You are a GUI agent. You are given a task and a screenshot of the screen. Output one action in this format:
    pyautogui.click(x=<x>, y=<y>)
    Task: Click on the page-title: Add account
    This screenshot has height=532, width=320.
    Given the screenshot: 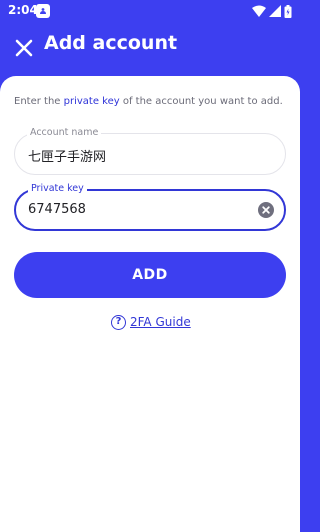 What is the action you would take?
    pyautogui.click(x=111, y=43)
    